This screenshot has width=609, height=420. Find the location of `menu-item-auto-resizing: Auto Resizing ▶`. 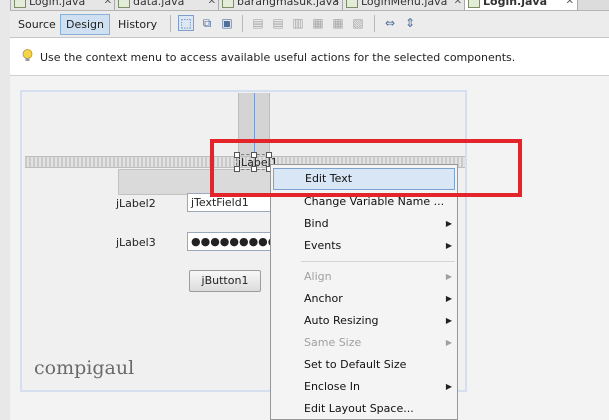

menu-item-auto-resizing: Auto Resizing ▶ is located at coordinates (364, 321).